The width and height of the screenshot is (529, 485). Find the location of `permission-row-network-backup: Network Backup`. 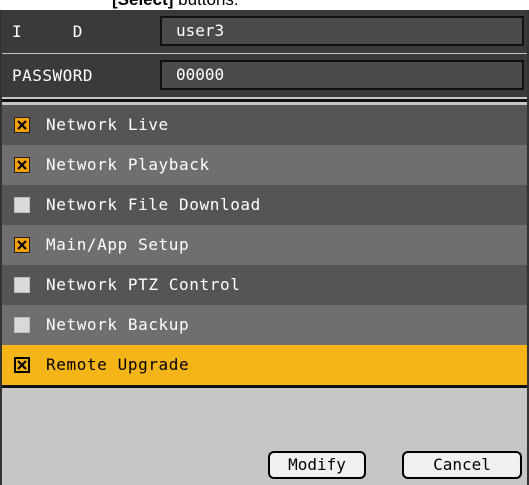

permission-row-network-backup: Network Backup is located at coordinates (264, 325).